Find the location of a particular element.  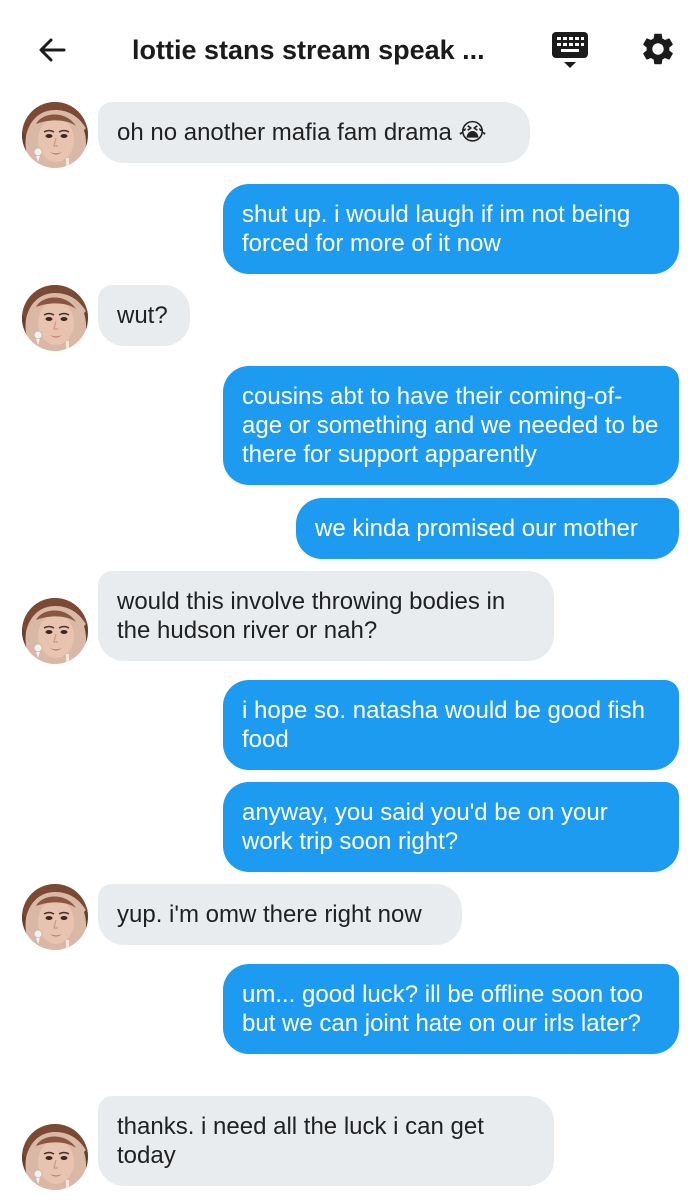

arrow-left-icon is located at coordinates (52, 50).